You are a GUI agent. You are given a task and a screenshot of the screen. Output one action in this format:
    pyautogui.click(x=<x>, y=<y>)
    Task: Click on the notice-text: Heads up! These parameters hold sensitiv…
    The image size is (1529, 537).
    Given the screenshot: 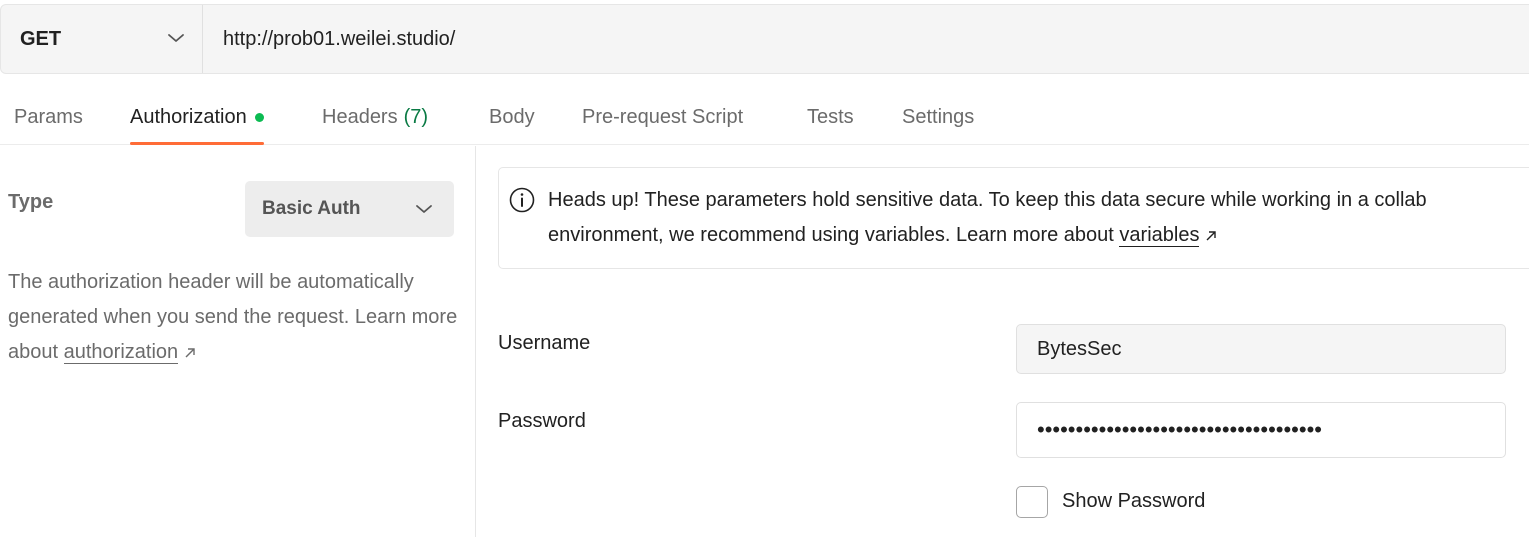 What is the action you would take?
    pyautogui.click(x=1038, y=218)
    